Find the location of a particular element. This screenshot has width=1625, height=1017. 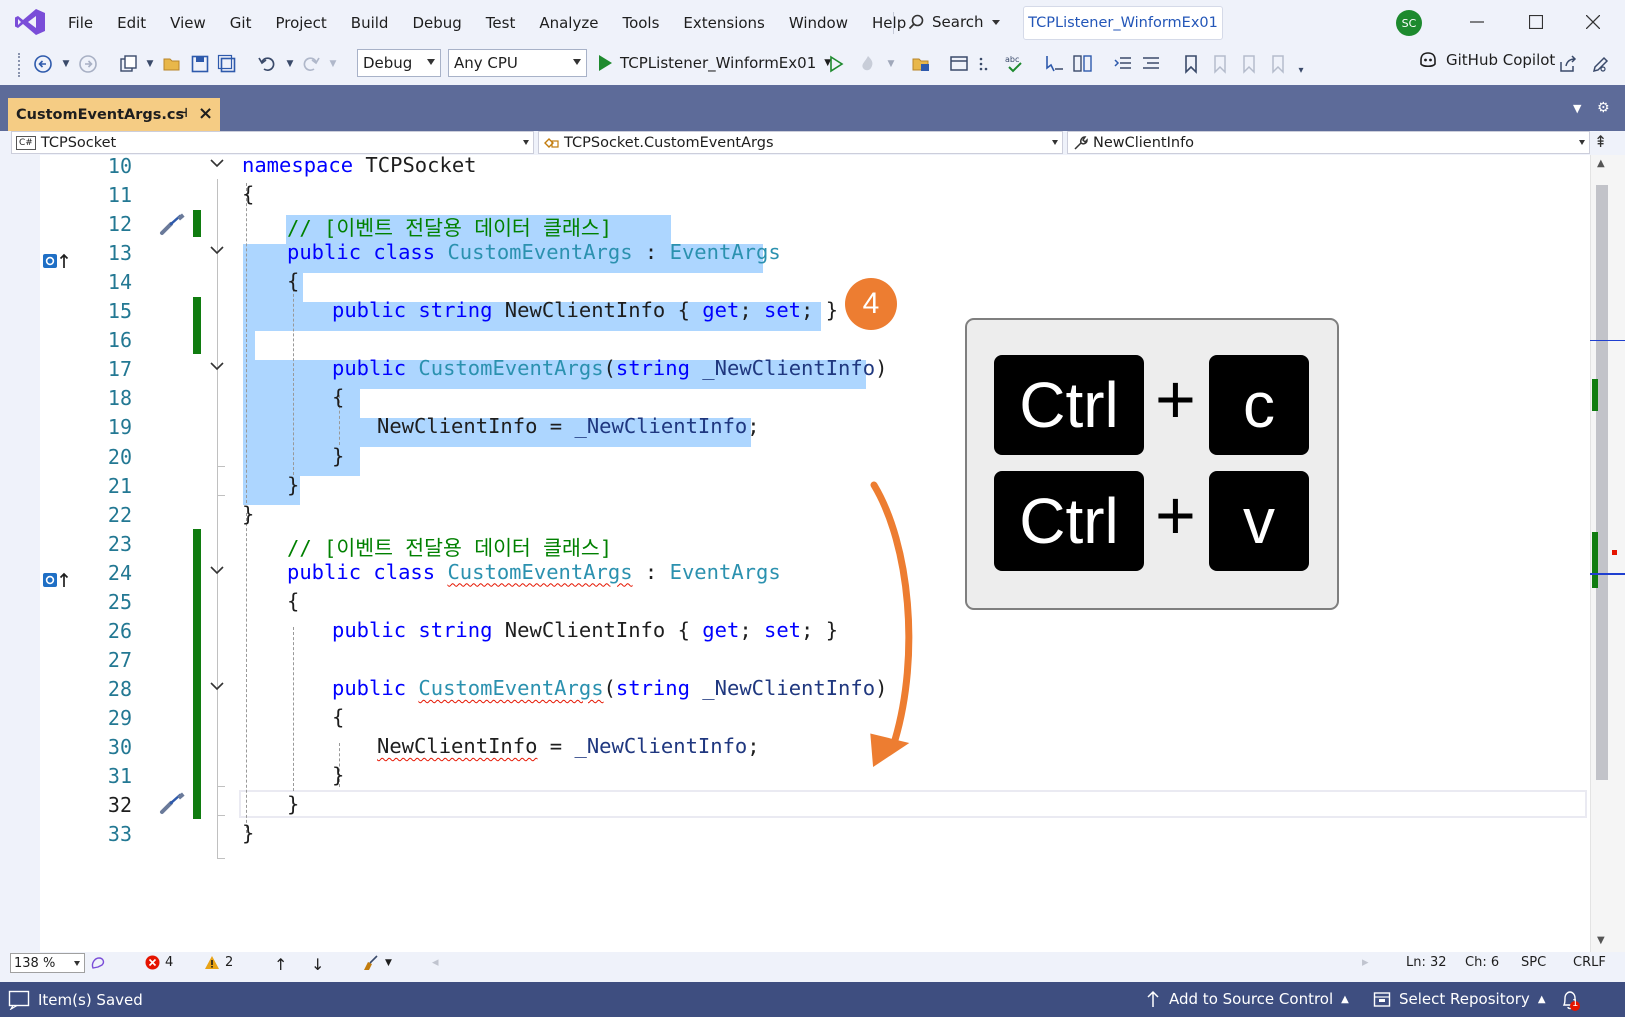

tab-custom-event-args: CustomEventArgs.cs ⊣ × is located at coordinates (114, 114).